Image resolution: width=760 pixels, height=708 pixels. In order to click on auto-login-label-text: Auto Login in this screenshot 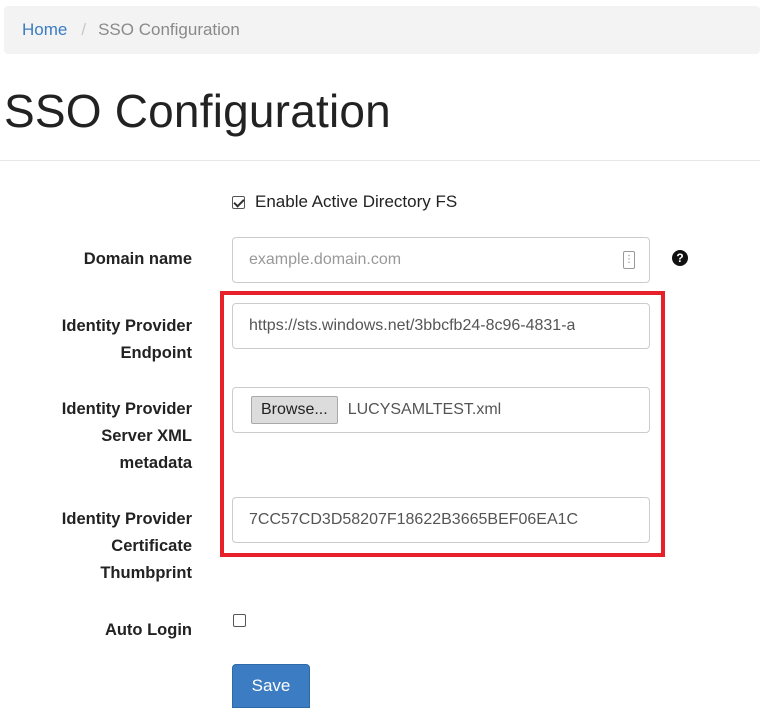, I will do `click(148, 630)`.